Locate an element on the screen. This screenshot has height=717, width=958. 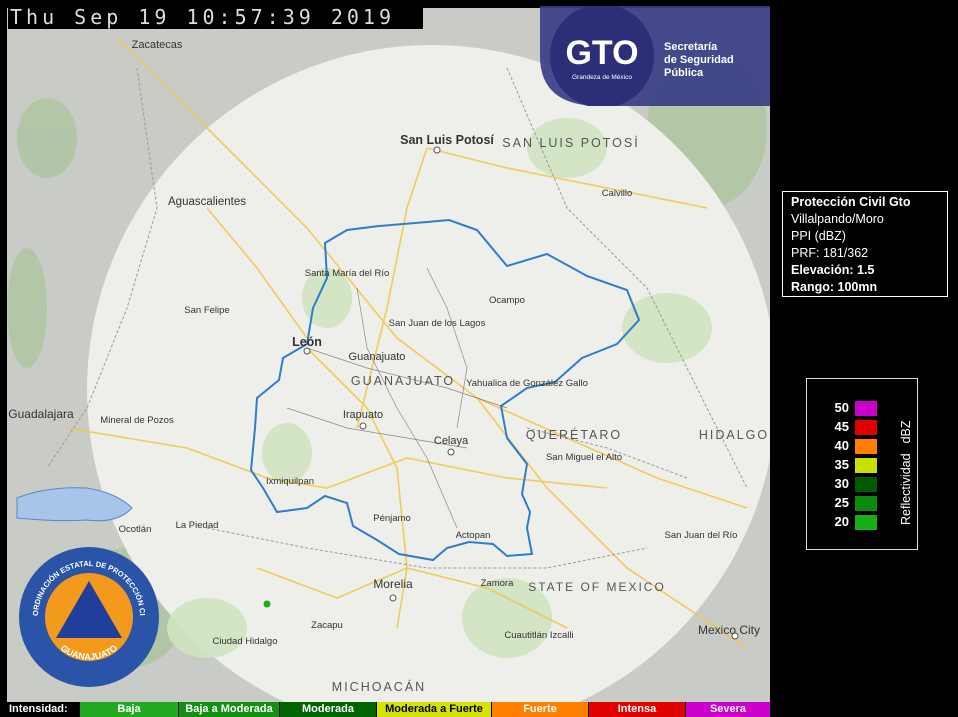
town-label-sanfelipe: Santa María del Río is located at coordinates (347, 273).